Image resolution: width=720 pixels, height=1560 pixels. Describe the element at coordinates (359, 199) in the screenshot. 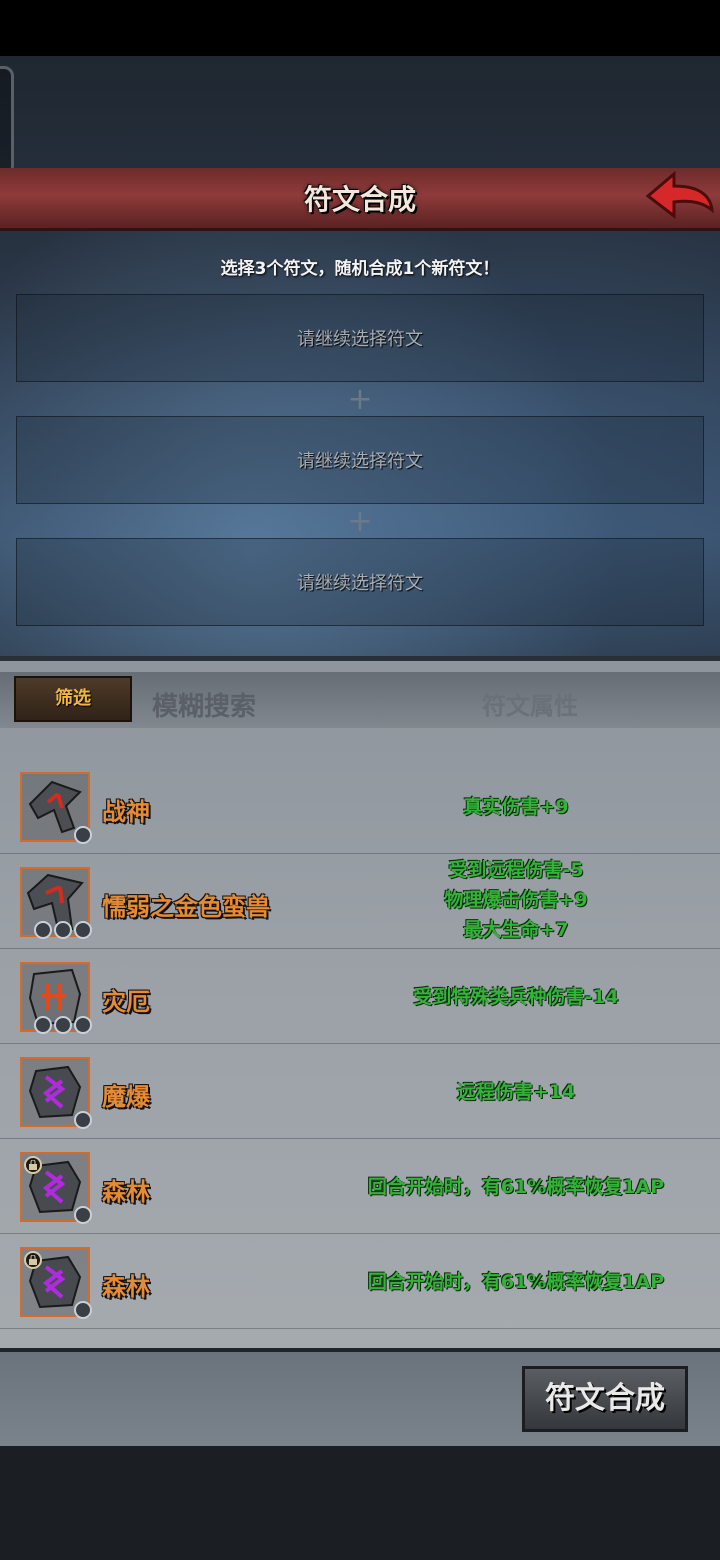

I see `page-title: 符文合成` at that location.